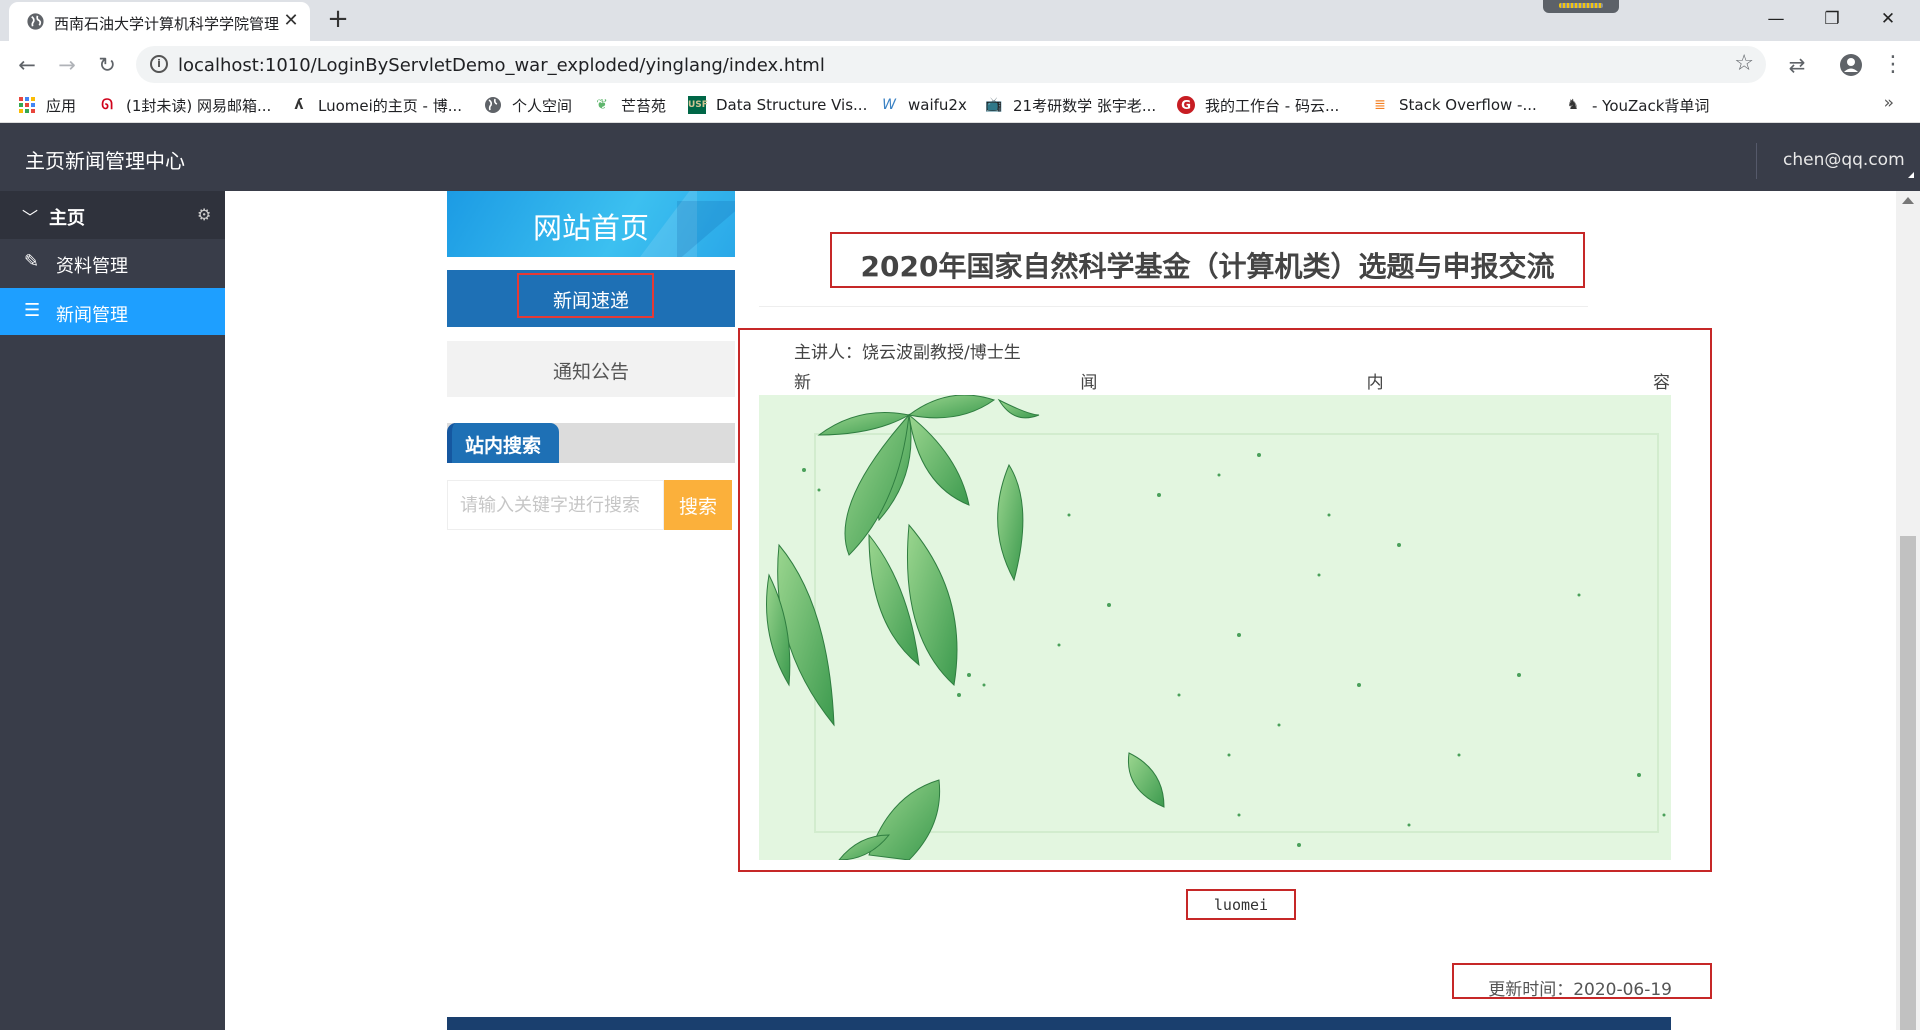  I want to click on list-icon: ☰, so click(32, 310).